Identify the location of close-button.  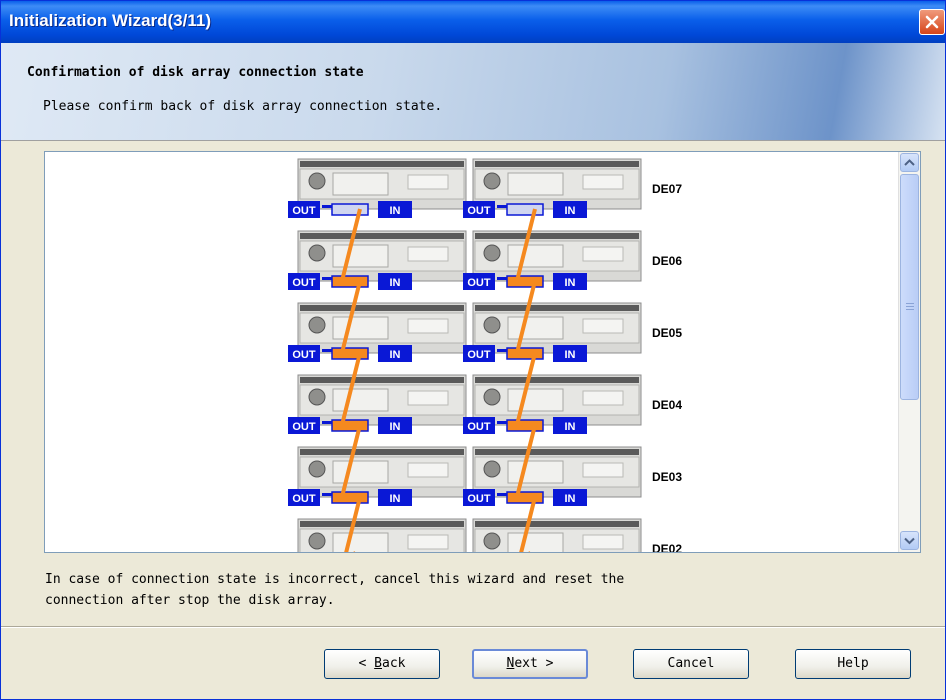
(932, 22).